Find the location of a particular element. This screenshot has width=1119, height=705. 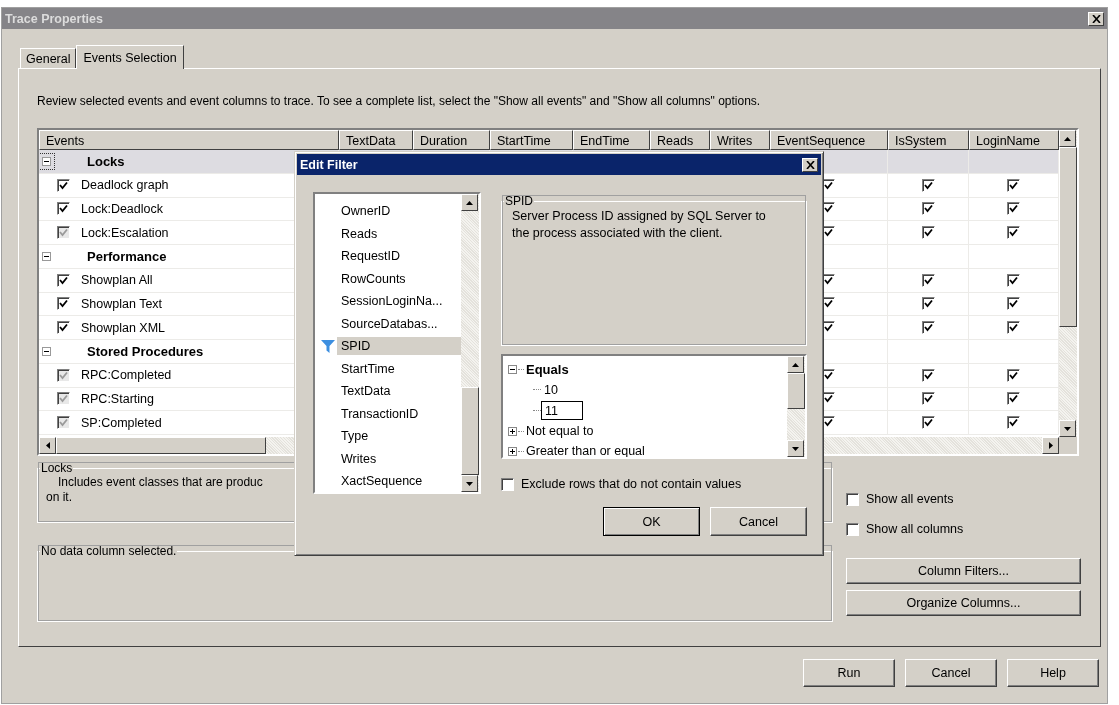

event-label: Deadlock graph is located at coordinates (125, 185).